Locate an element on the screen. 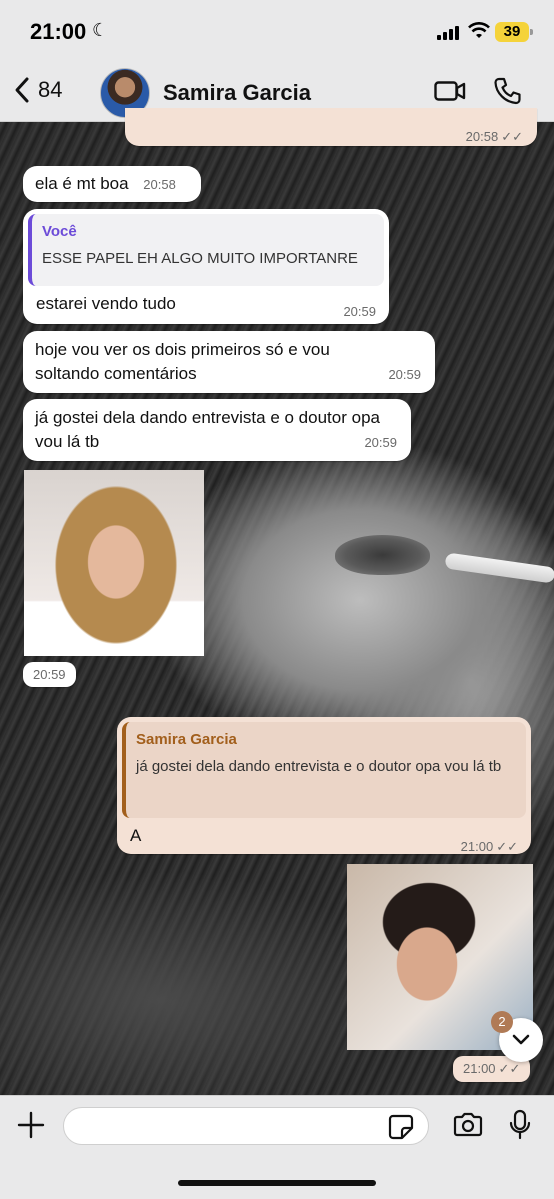  video-camera-icon is located at coordinates (450, 91).